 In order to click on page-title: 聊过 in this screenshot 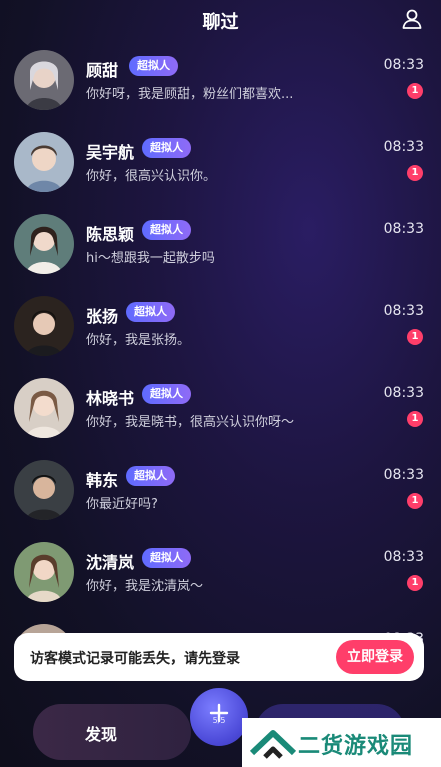, I will do `click(220, 22)`.